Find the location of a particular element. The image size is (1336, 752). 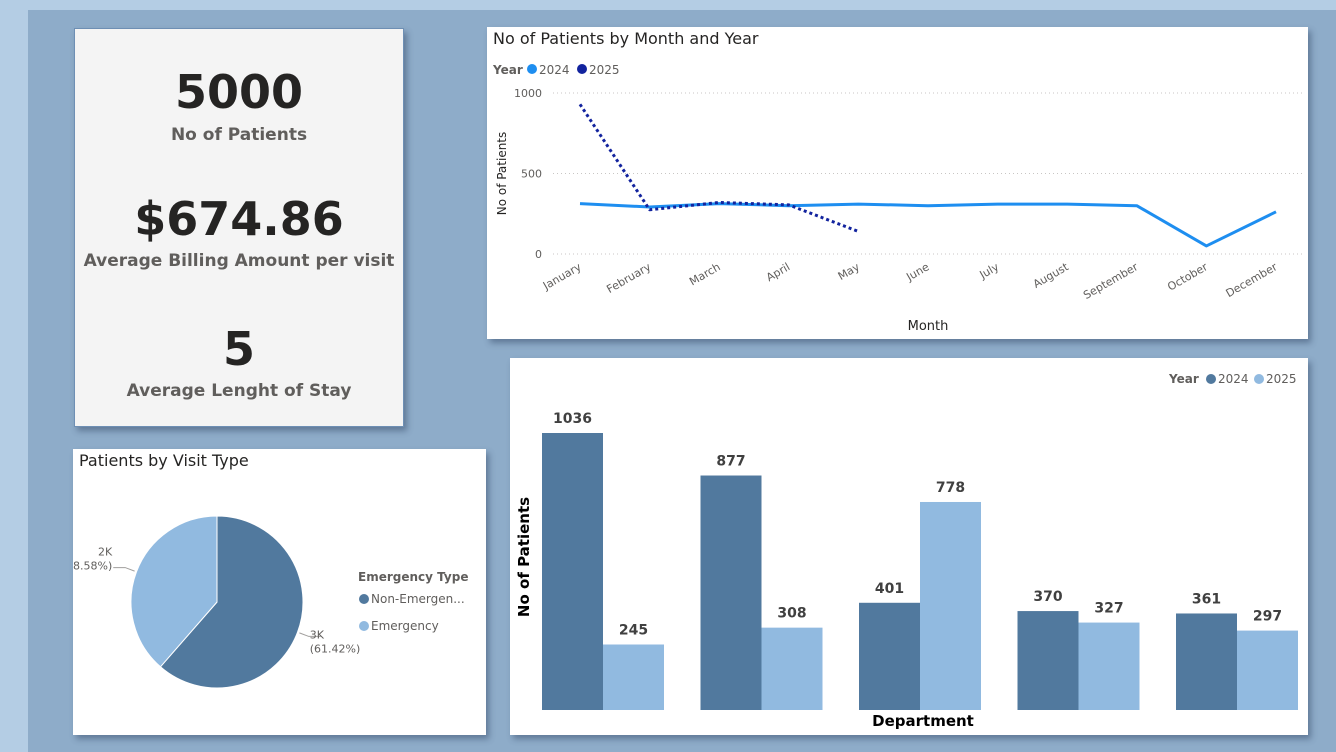

bar-data-label: 1036 is located at coordinates (572, 419).